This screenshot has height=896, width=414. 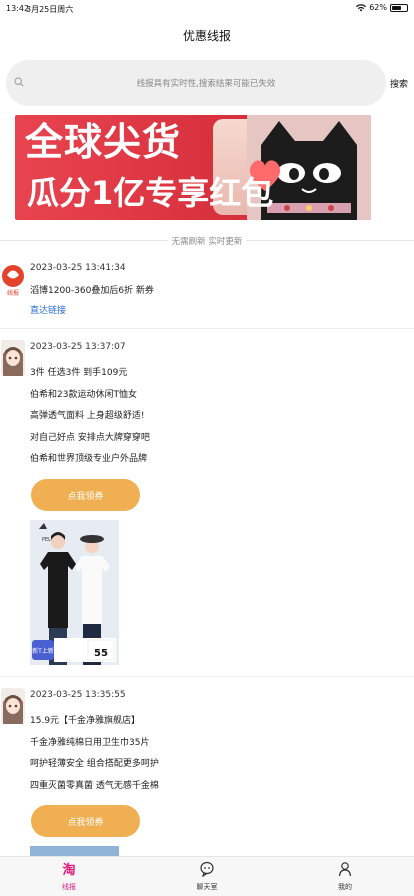 I want to click on product-image: PELLIOT 新T上新 55, so click(x=74, y=592).